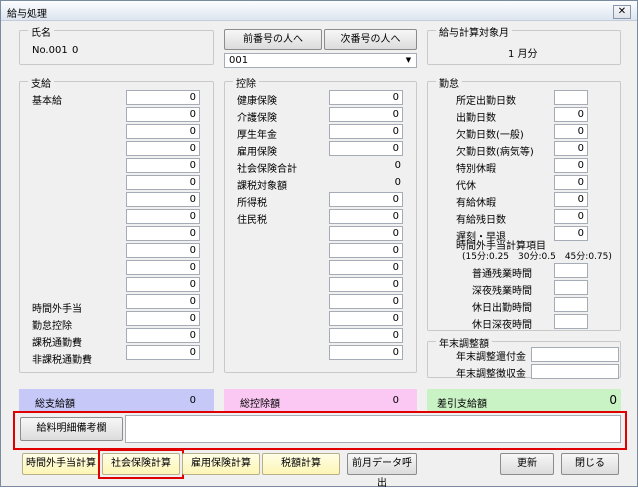 Image resolution: width=638 pixels, height=494 pixels. I want to click on overtime-label: 深夜残業時間, so click(502, 291).